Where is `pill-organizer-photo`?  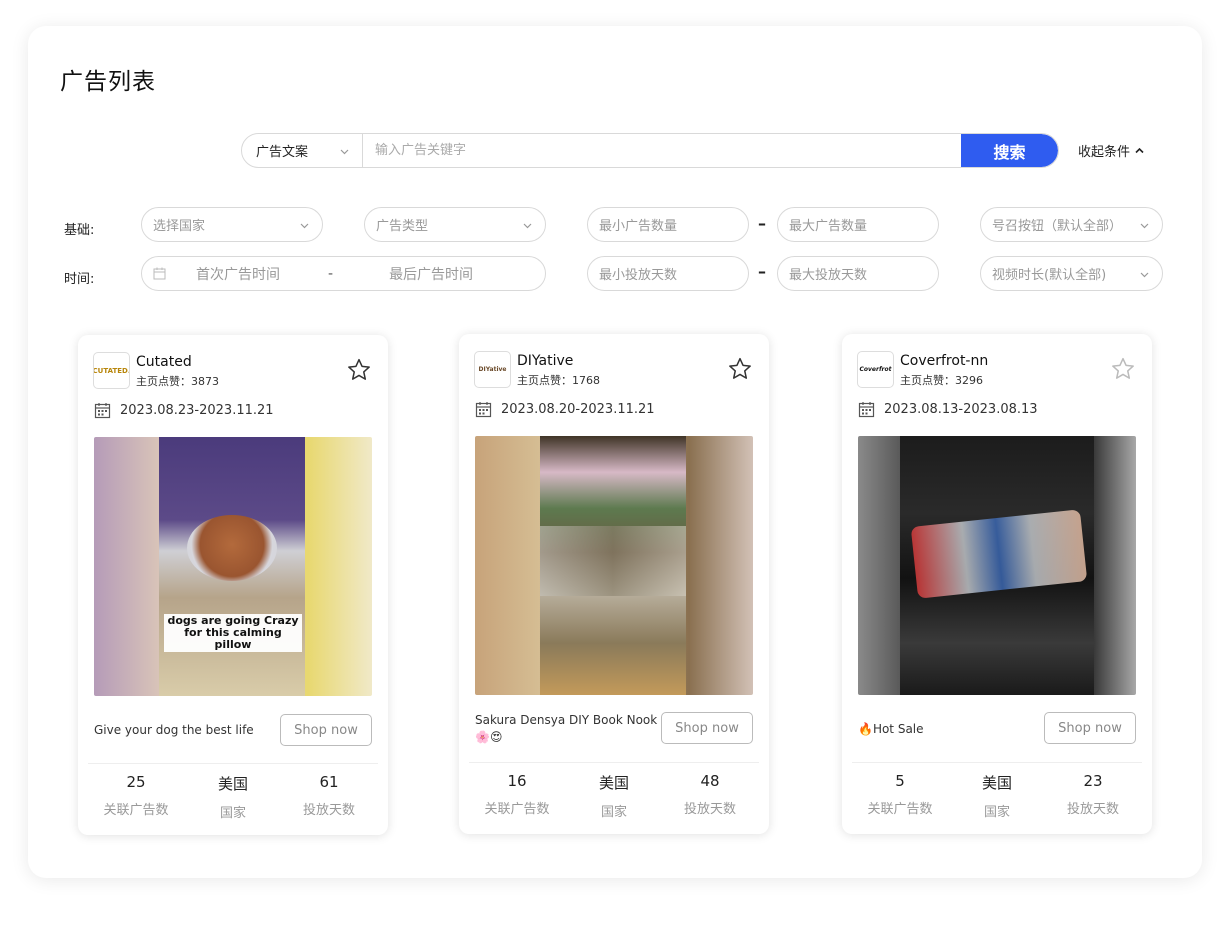 pill-organizer-photo is located at coordinates (999, 554).